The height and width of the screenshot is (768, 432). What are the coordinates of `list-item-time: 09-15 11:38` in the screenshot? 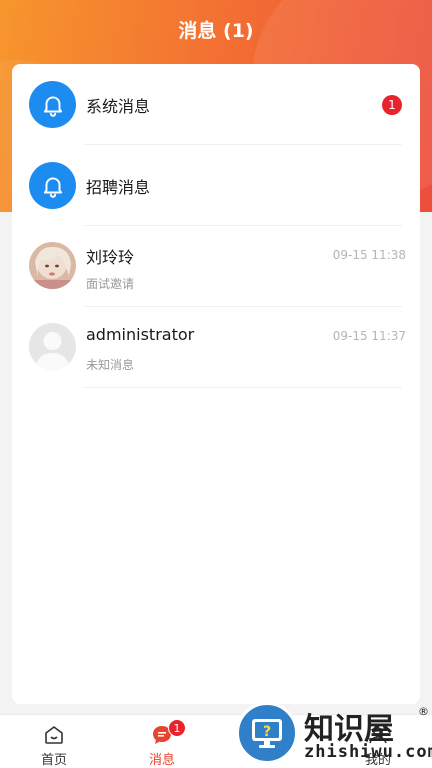 It's located at (369, 255).